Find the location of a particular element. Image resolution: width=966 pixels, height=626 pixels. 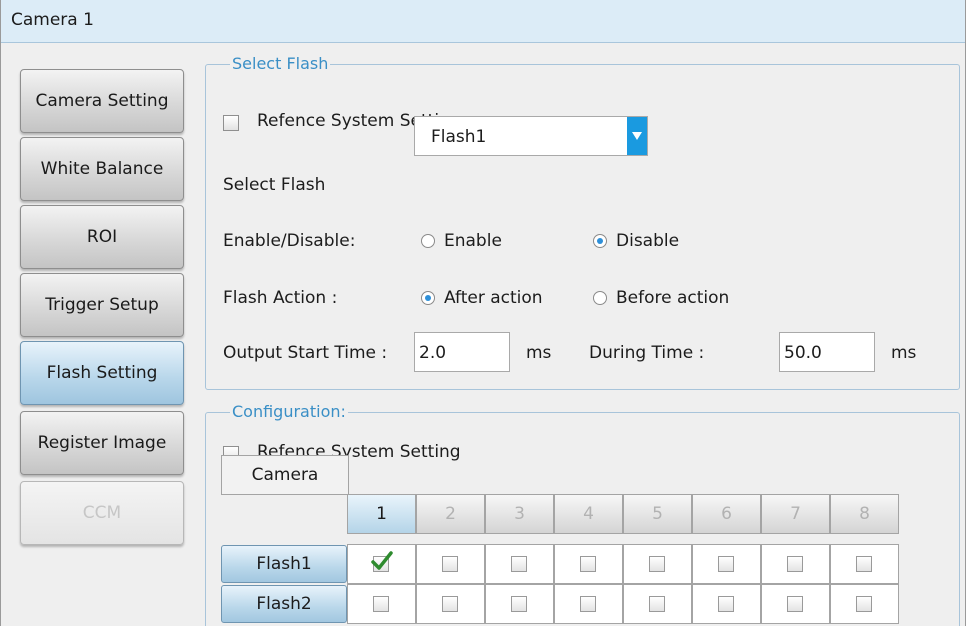

flash1-cam6-checkbox is located at coordinates (726, 564).